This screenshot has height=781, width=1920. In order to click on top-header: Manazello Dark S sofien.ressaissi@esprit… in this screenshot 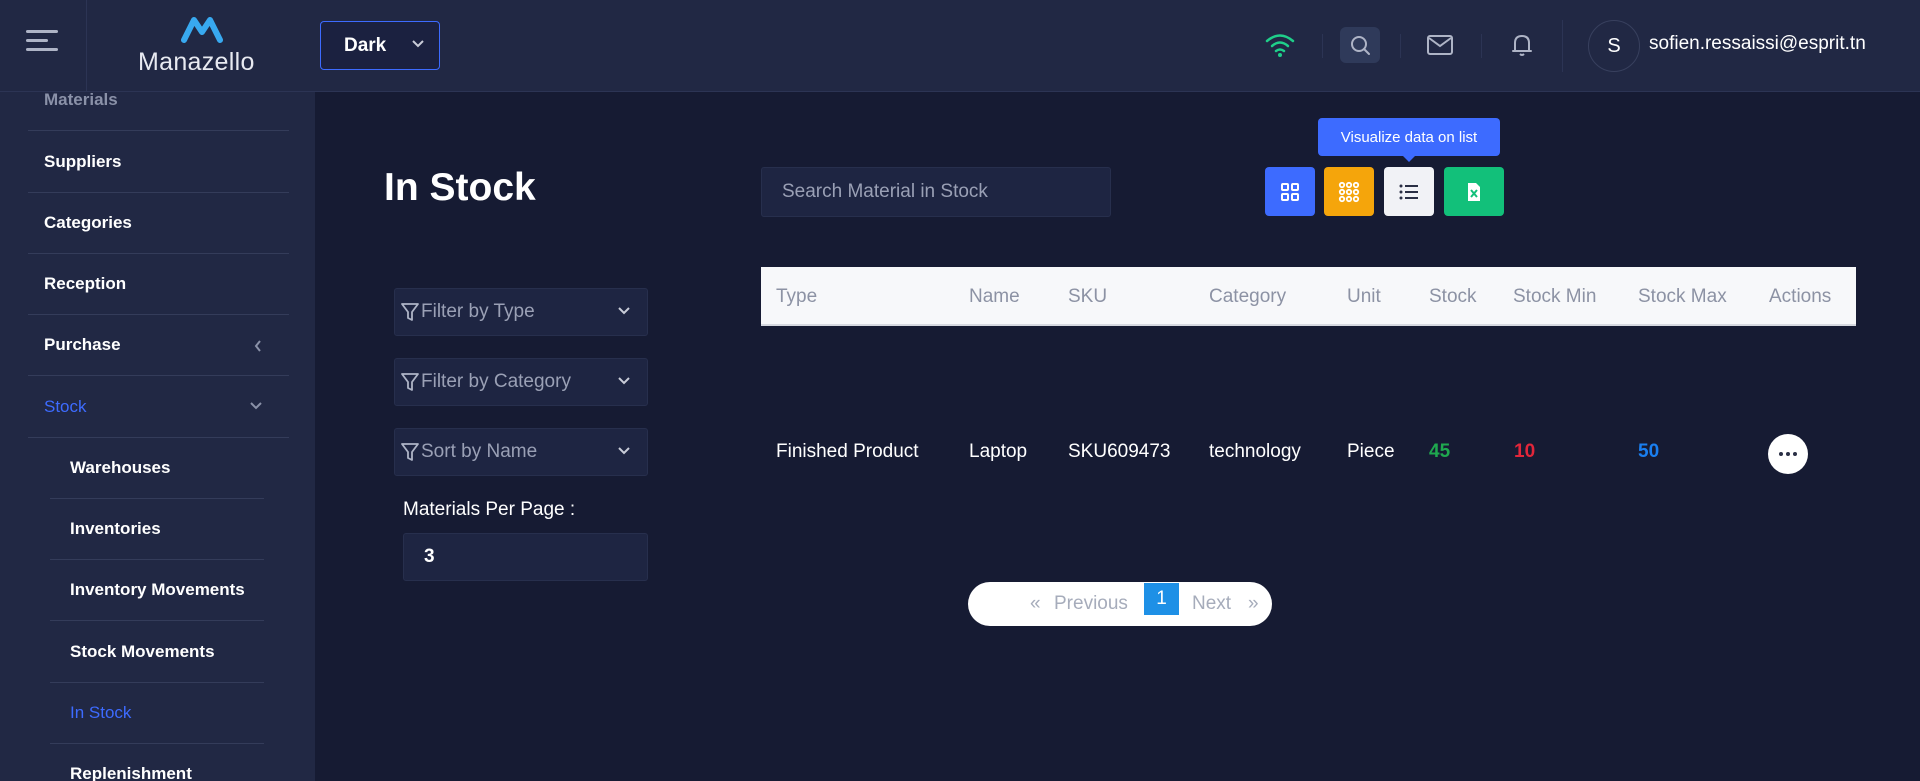, I will do `click(960, 46)`.